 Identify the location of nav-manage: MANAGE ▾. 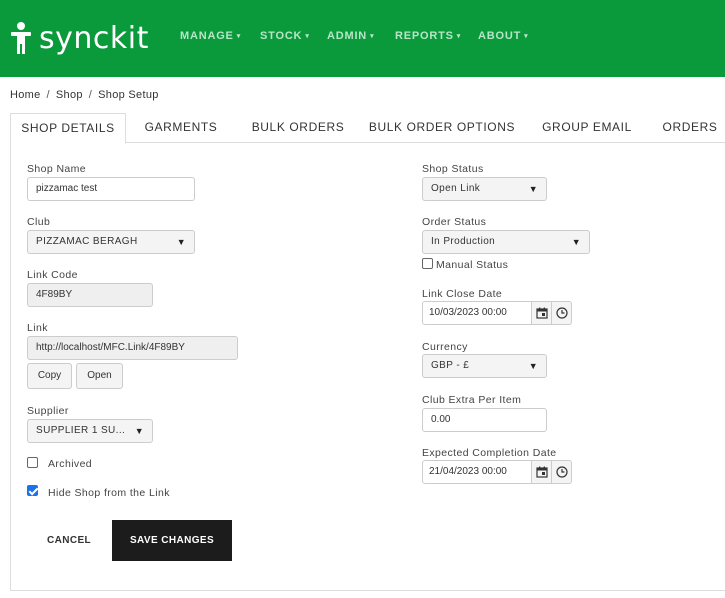
(210, 36).